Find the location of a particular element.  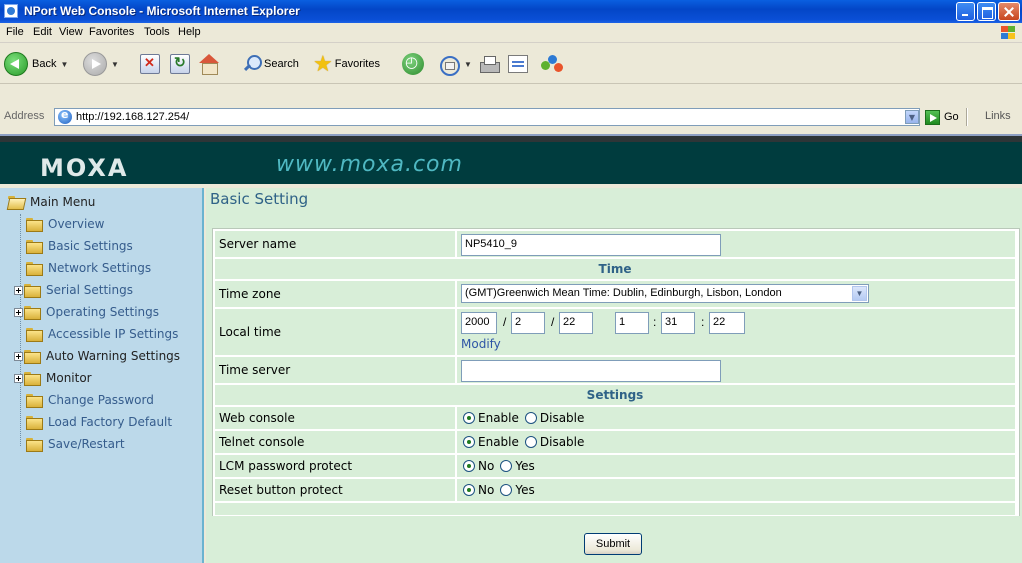

nav-item-label: Overview is located at coordinates (76, 224).